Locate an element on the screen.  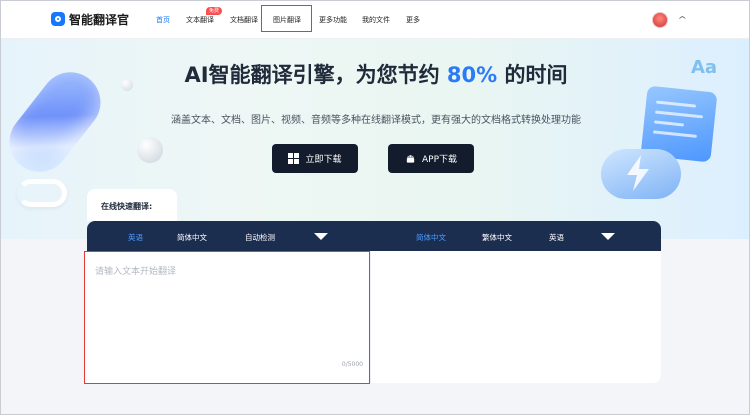
hero-title-suffix: 的时间 is located at coordinates (536, 75).